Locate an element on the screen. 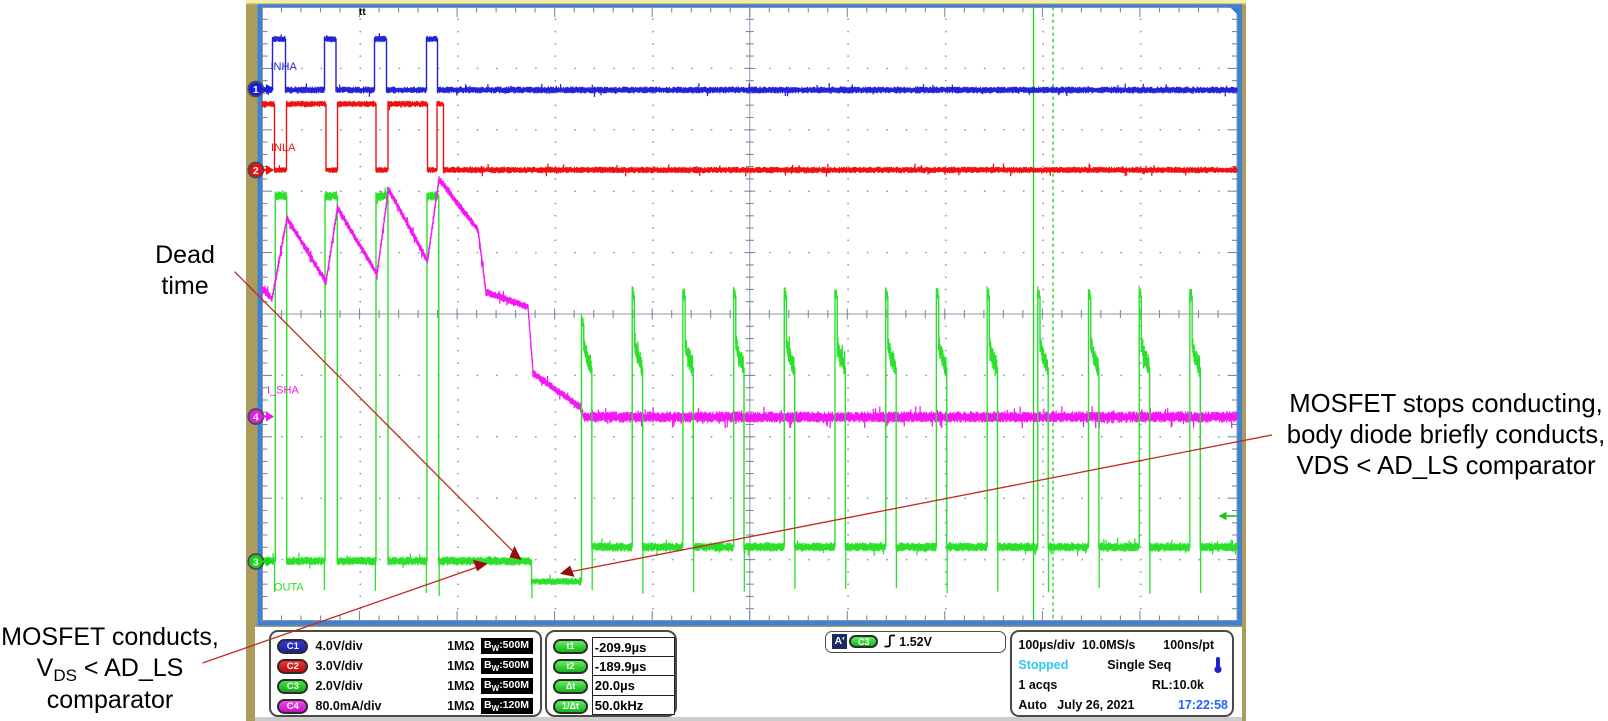 This screenshot has width=1608, height=721. svg-text: INHA is located at coordinates (284, 67).